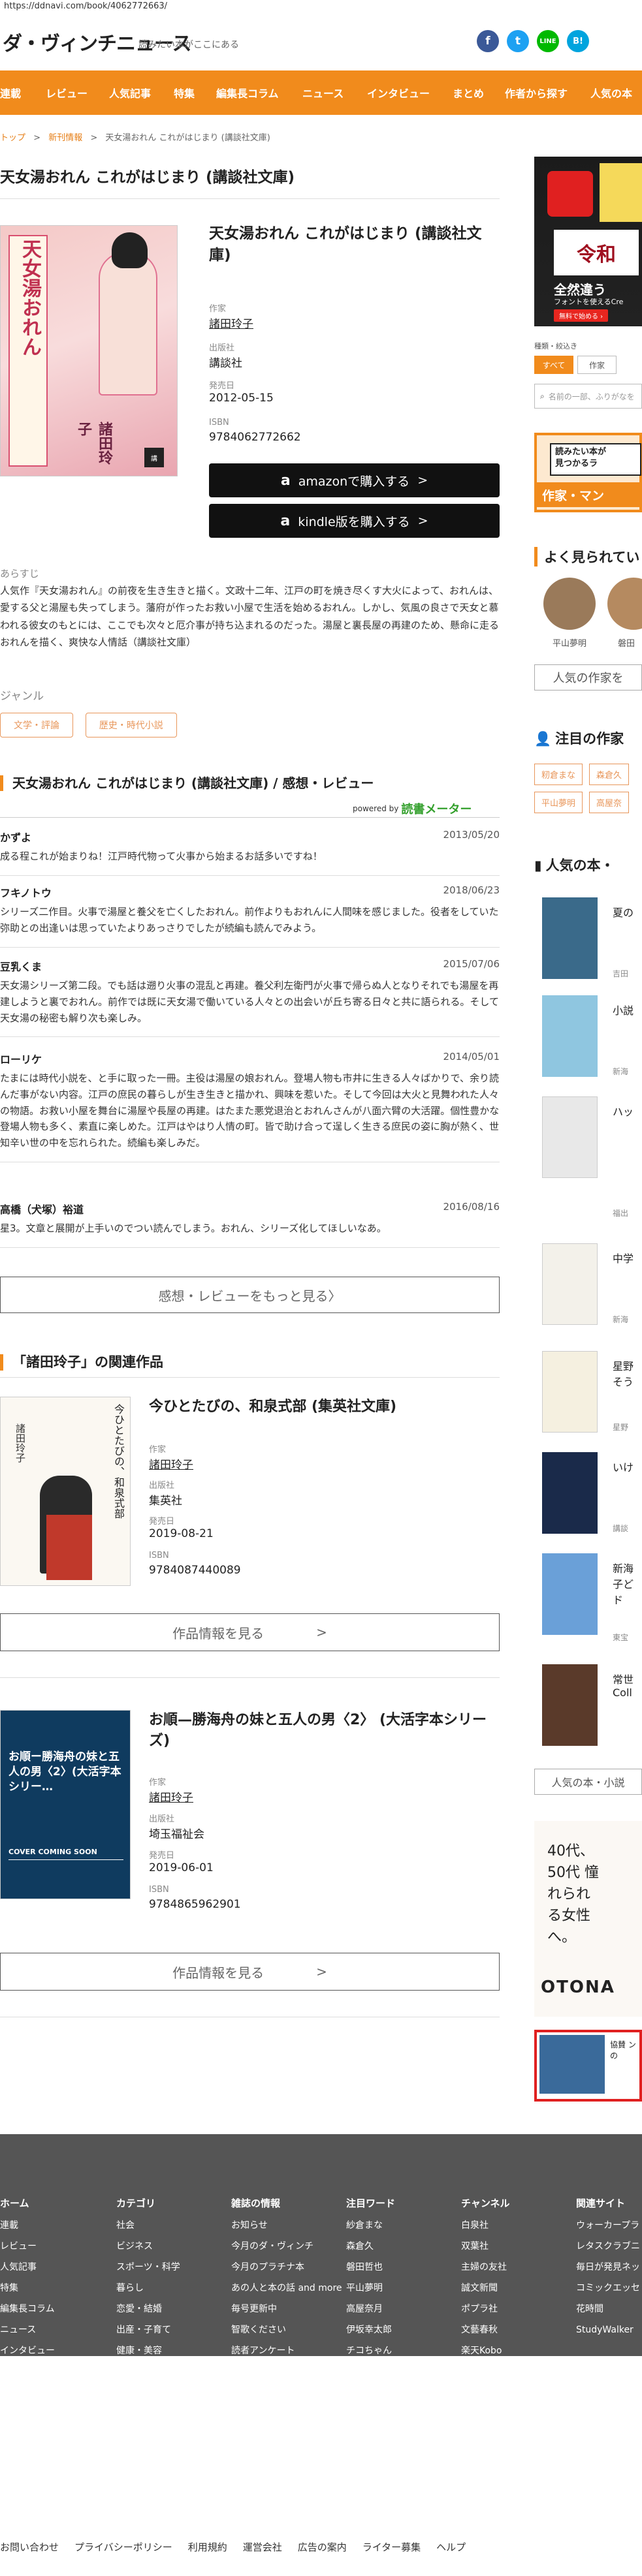  Describe the element at coordinates (588, 1782) in the screenshot. I see `more-books-button: 人気の本・小説` at that location.